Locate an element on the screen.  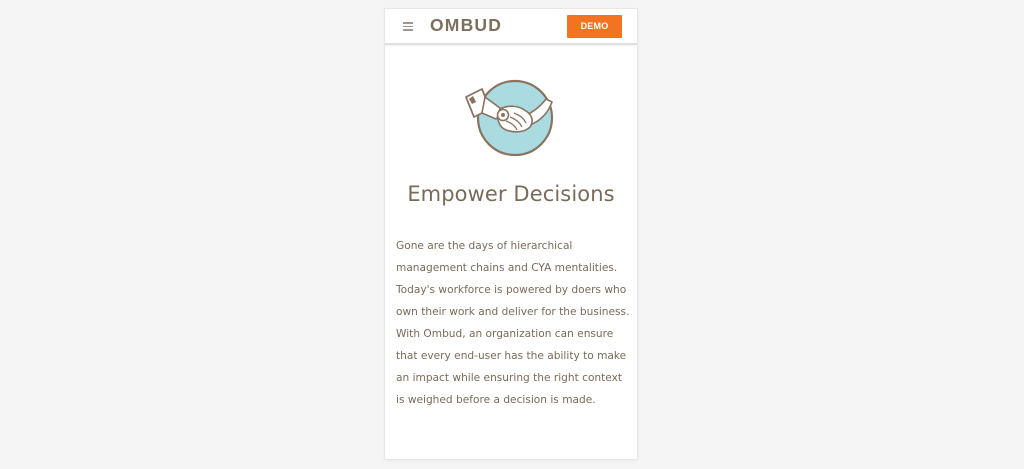
handshake-icon is located at coordinates (509, 118).